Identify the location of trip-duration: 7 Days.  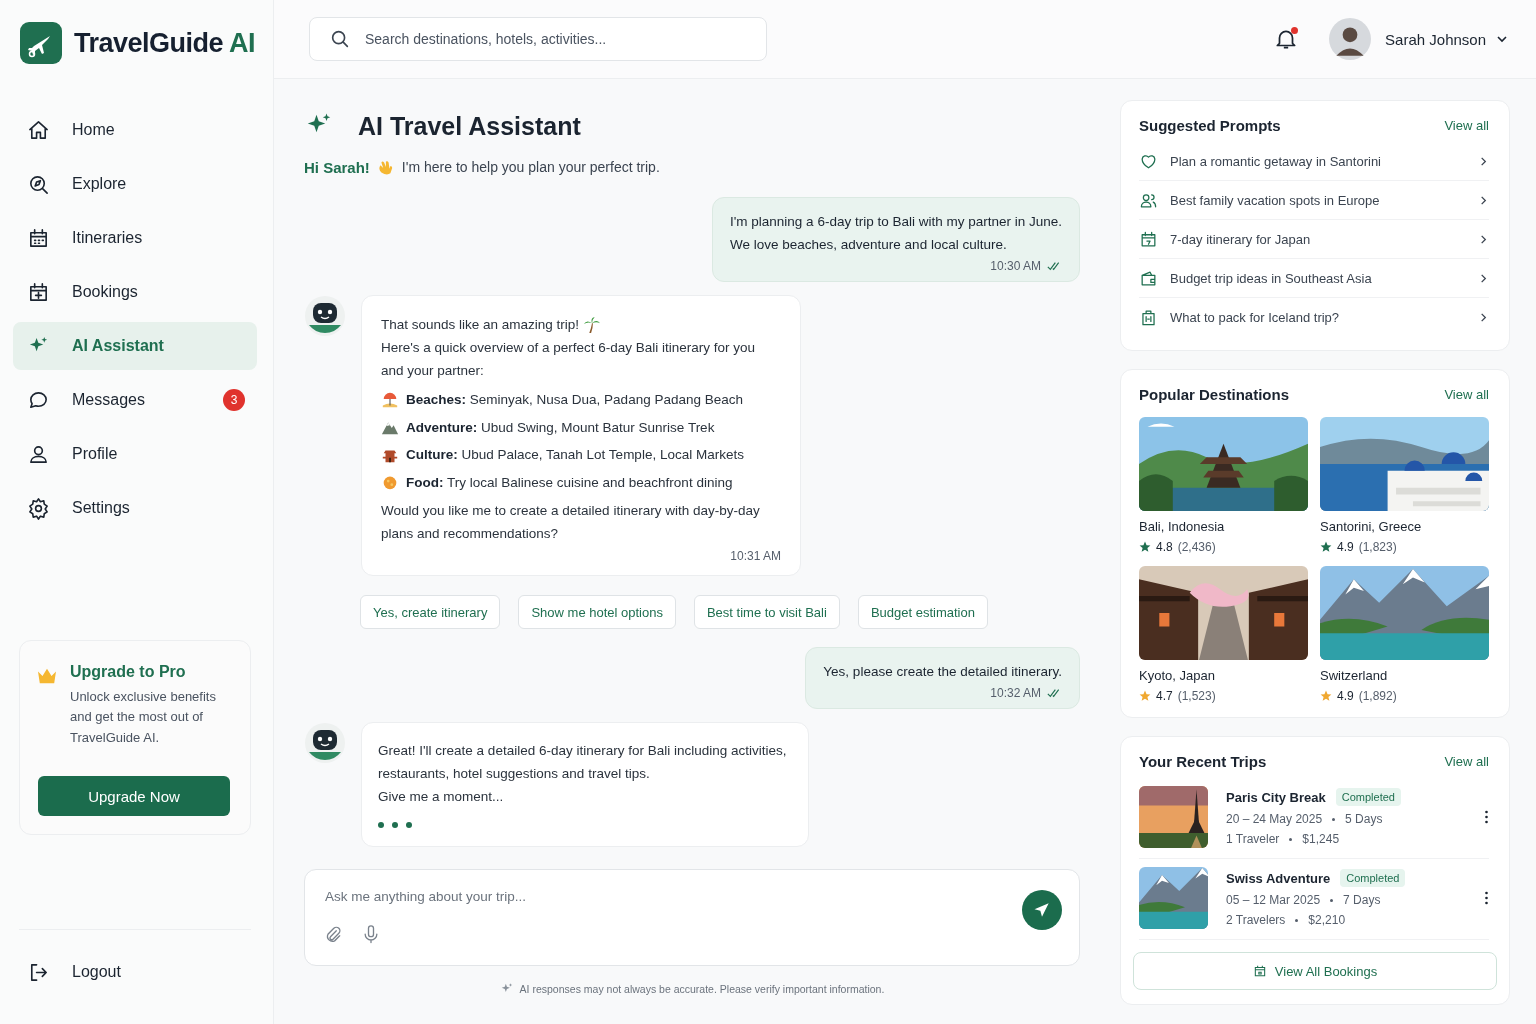
(1362, 900).